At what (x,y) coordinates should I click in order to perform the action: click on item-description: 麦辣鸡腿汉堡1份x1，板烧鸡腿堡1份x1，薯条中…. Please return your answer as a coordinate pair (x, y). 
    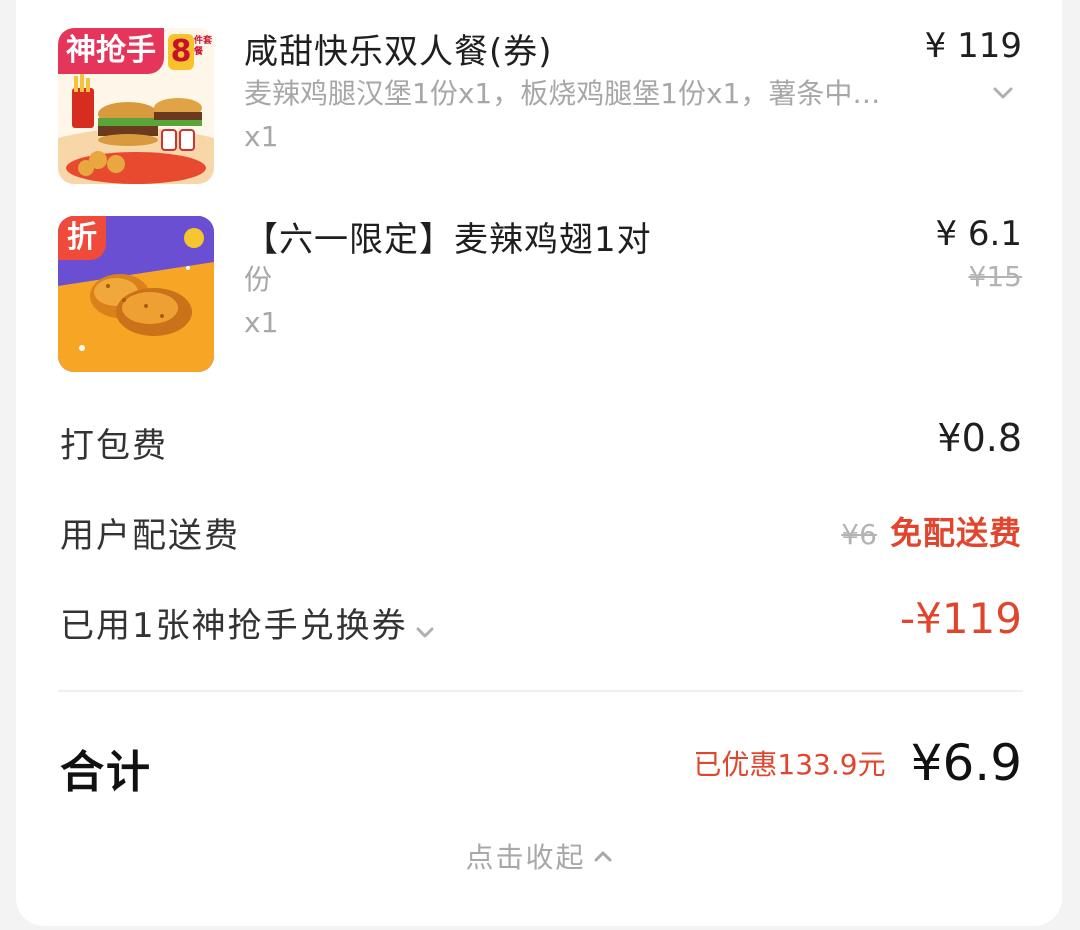
    Looking at the image, I should click on (562, 93).